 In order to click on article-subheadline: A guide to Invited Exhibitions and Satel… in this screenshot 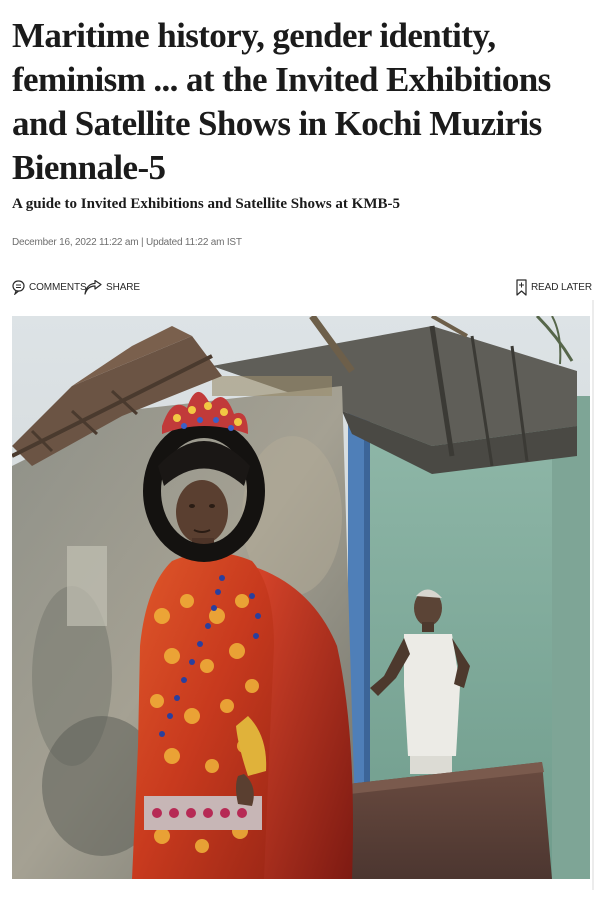, I will do `click(206, 204)`.